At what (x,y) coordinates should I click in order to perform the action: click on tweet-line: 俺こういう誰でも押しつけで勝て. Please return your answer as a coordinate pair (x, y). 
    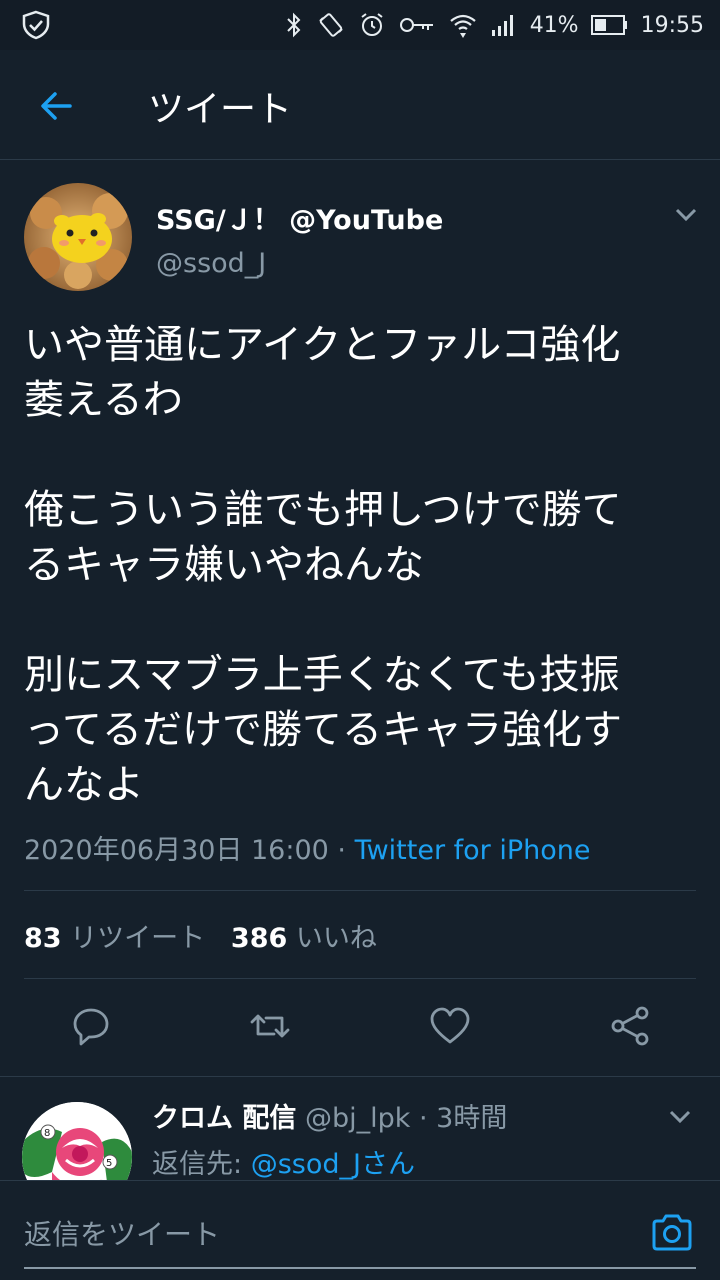
    Looking at the image, I should click on (323, 510).